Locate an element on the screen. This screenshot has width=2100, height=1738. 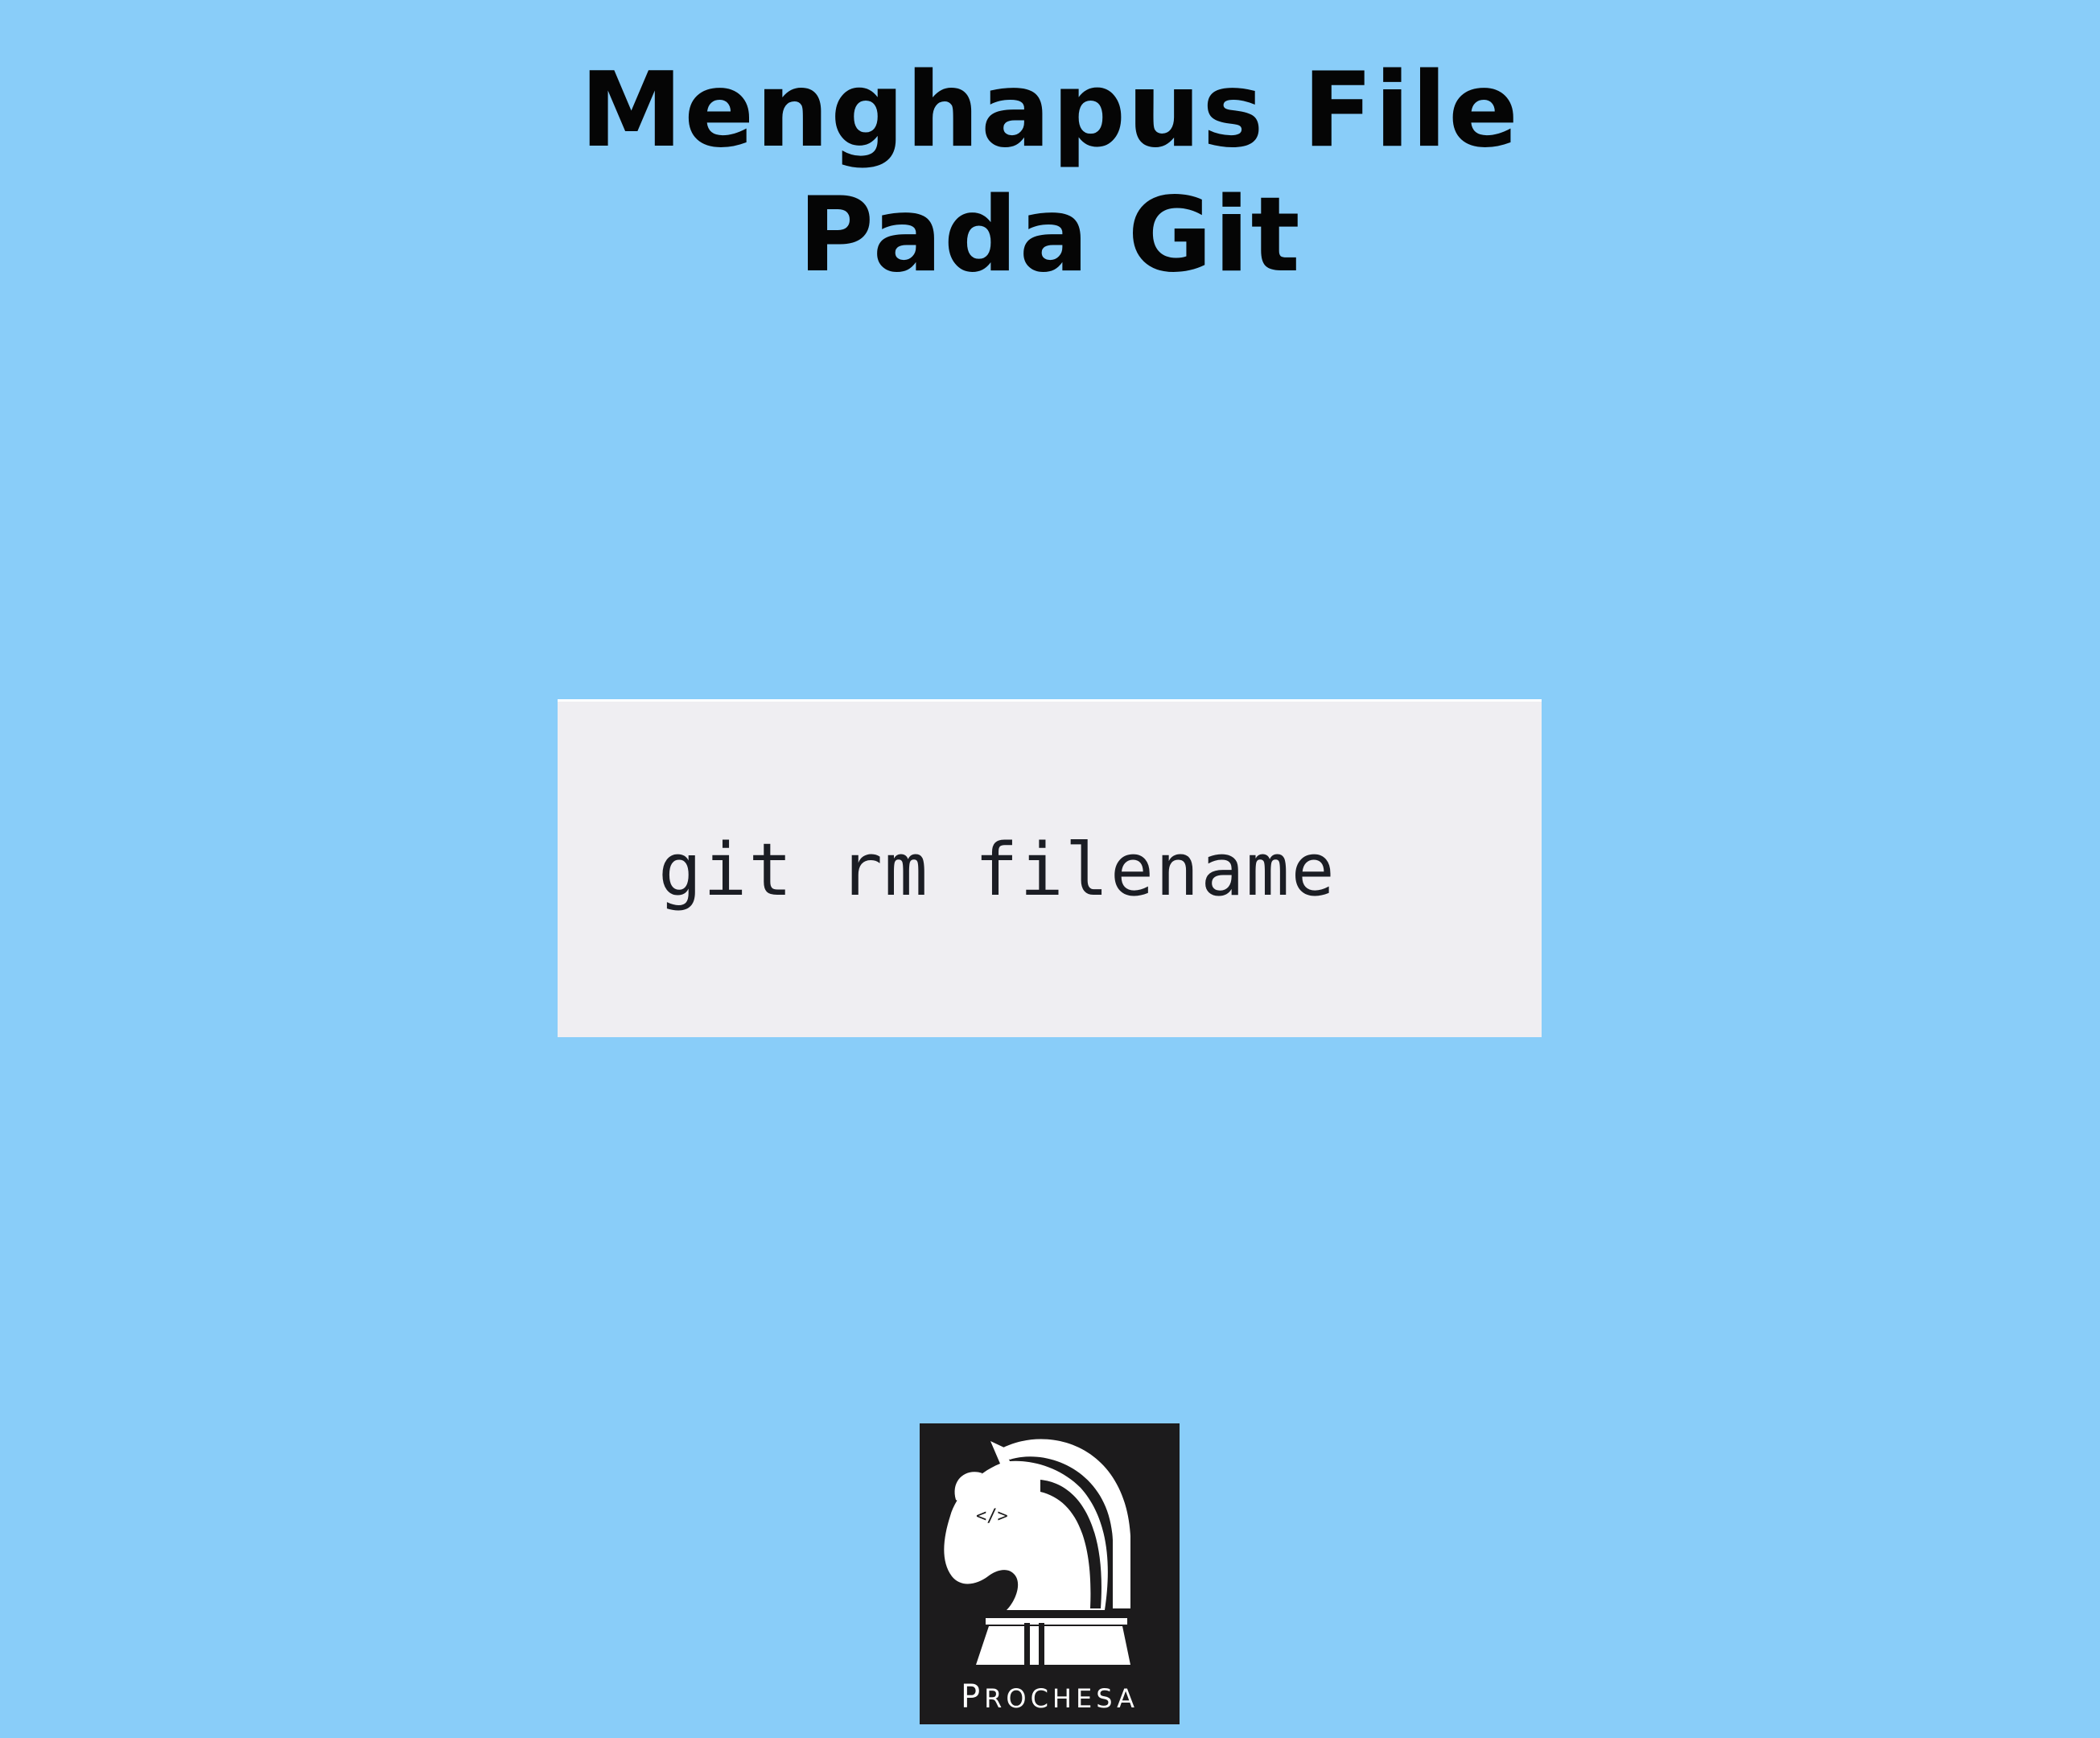
prochesa-logo: </> PROCHESA is located at coordinates (1050, 1573).